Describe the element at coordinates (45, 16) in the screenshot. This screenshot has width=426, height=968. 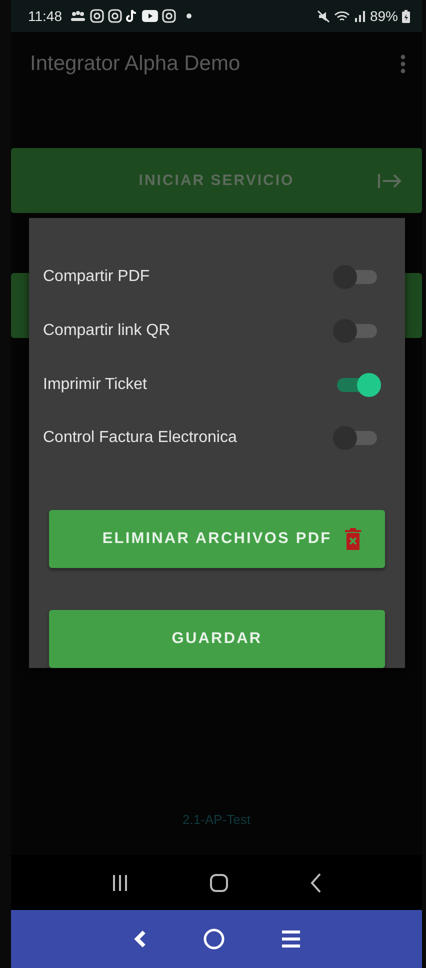
I see `status-time: 11:48` at that location.